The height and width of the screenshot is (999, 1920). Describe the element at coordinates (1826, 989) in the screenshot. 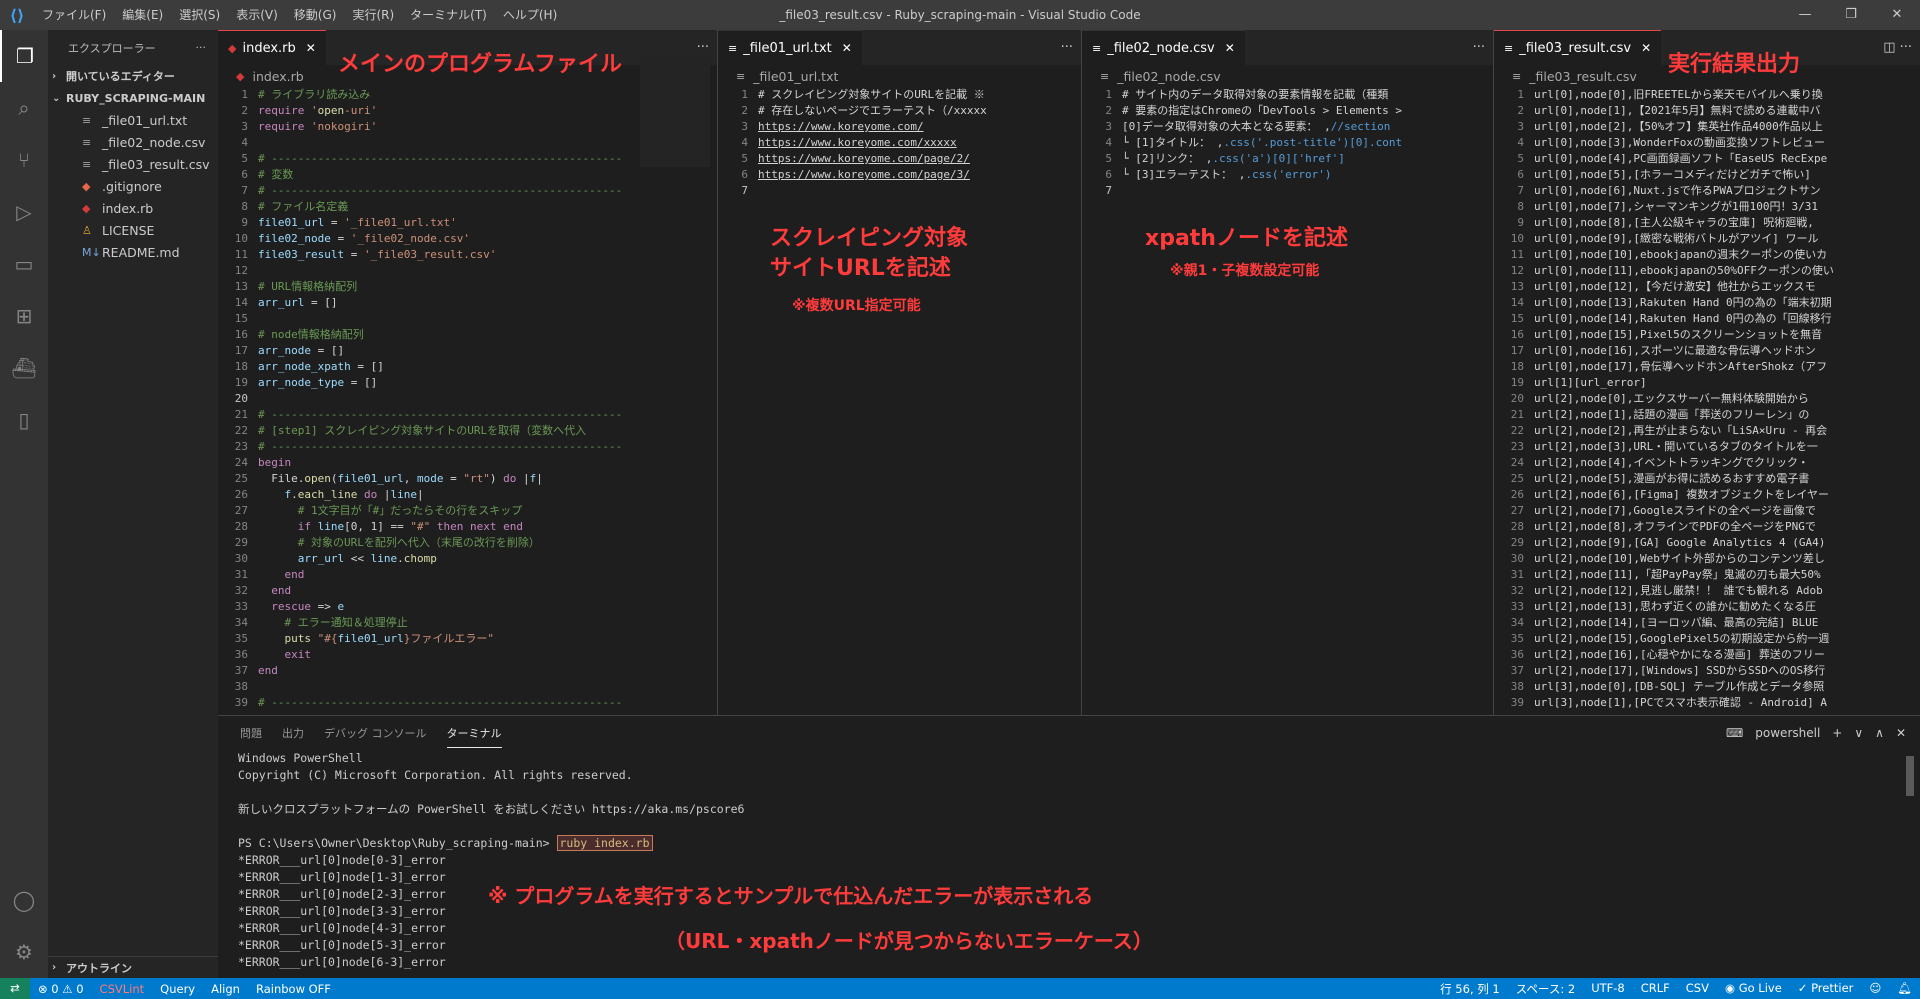

I see `prettier-button: ✓ Prettier` at that location.